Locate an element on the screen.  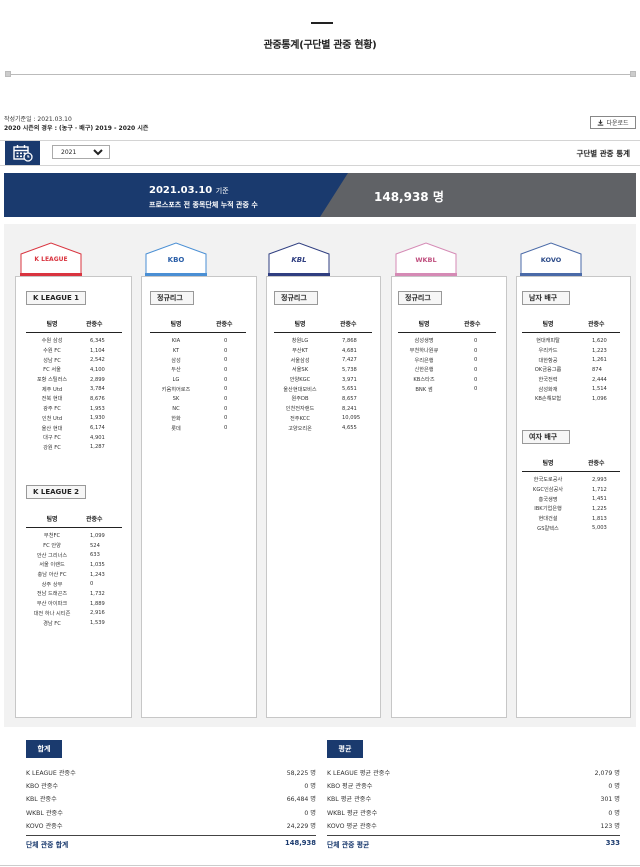
attendance-count: 1,813 is located at coordinates (599, 518).